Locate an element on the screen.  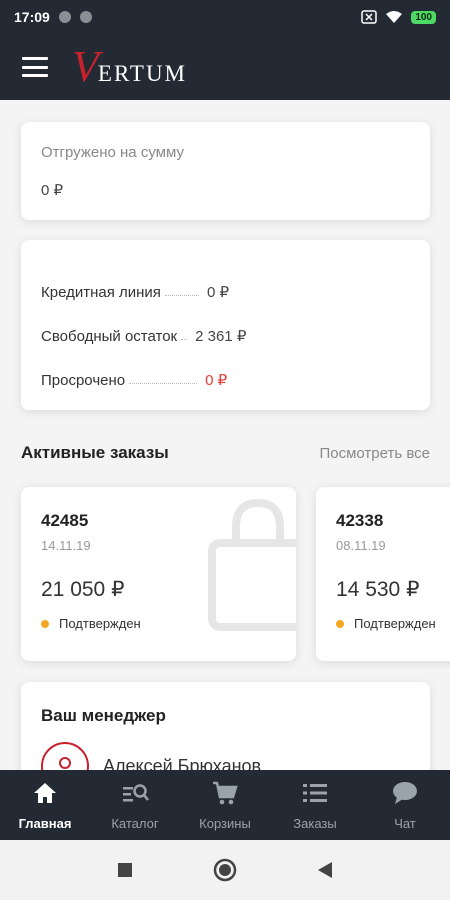
order-card: 42485 14.11.19 21 050 ₽ Подтвержден is located at coordinates (158, 574).